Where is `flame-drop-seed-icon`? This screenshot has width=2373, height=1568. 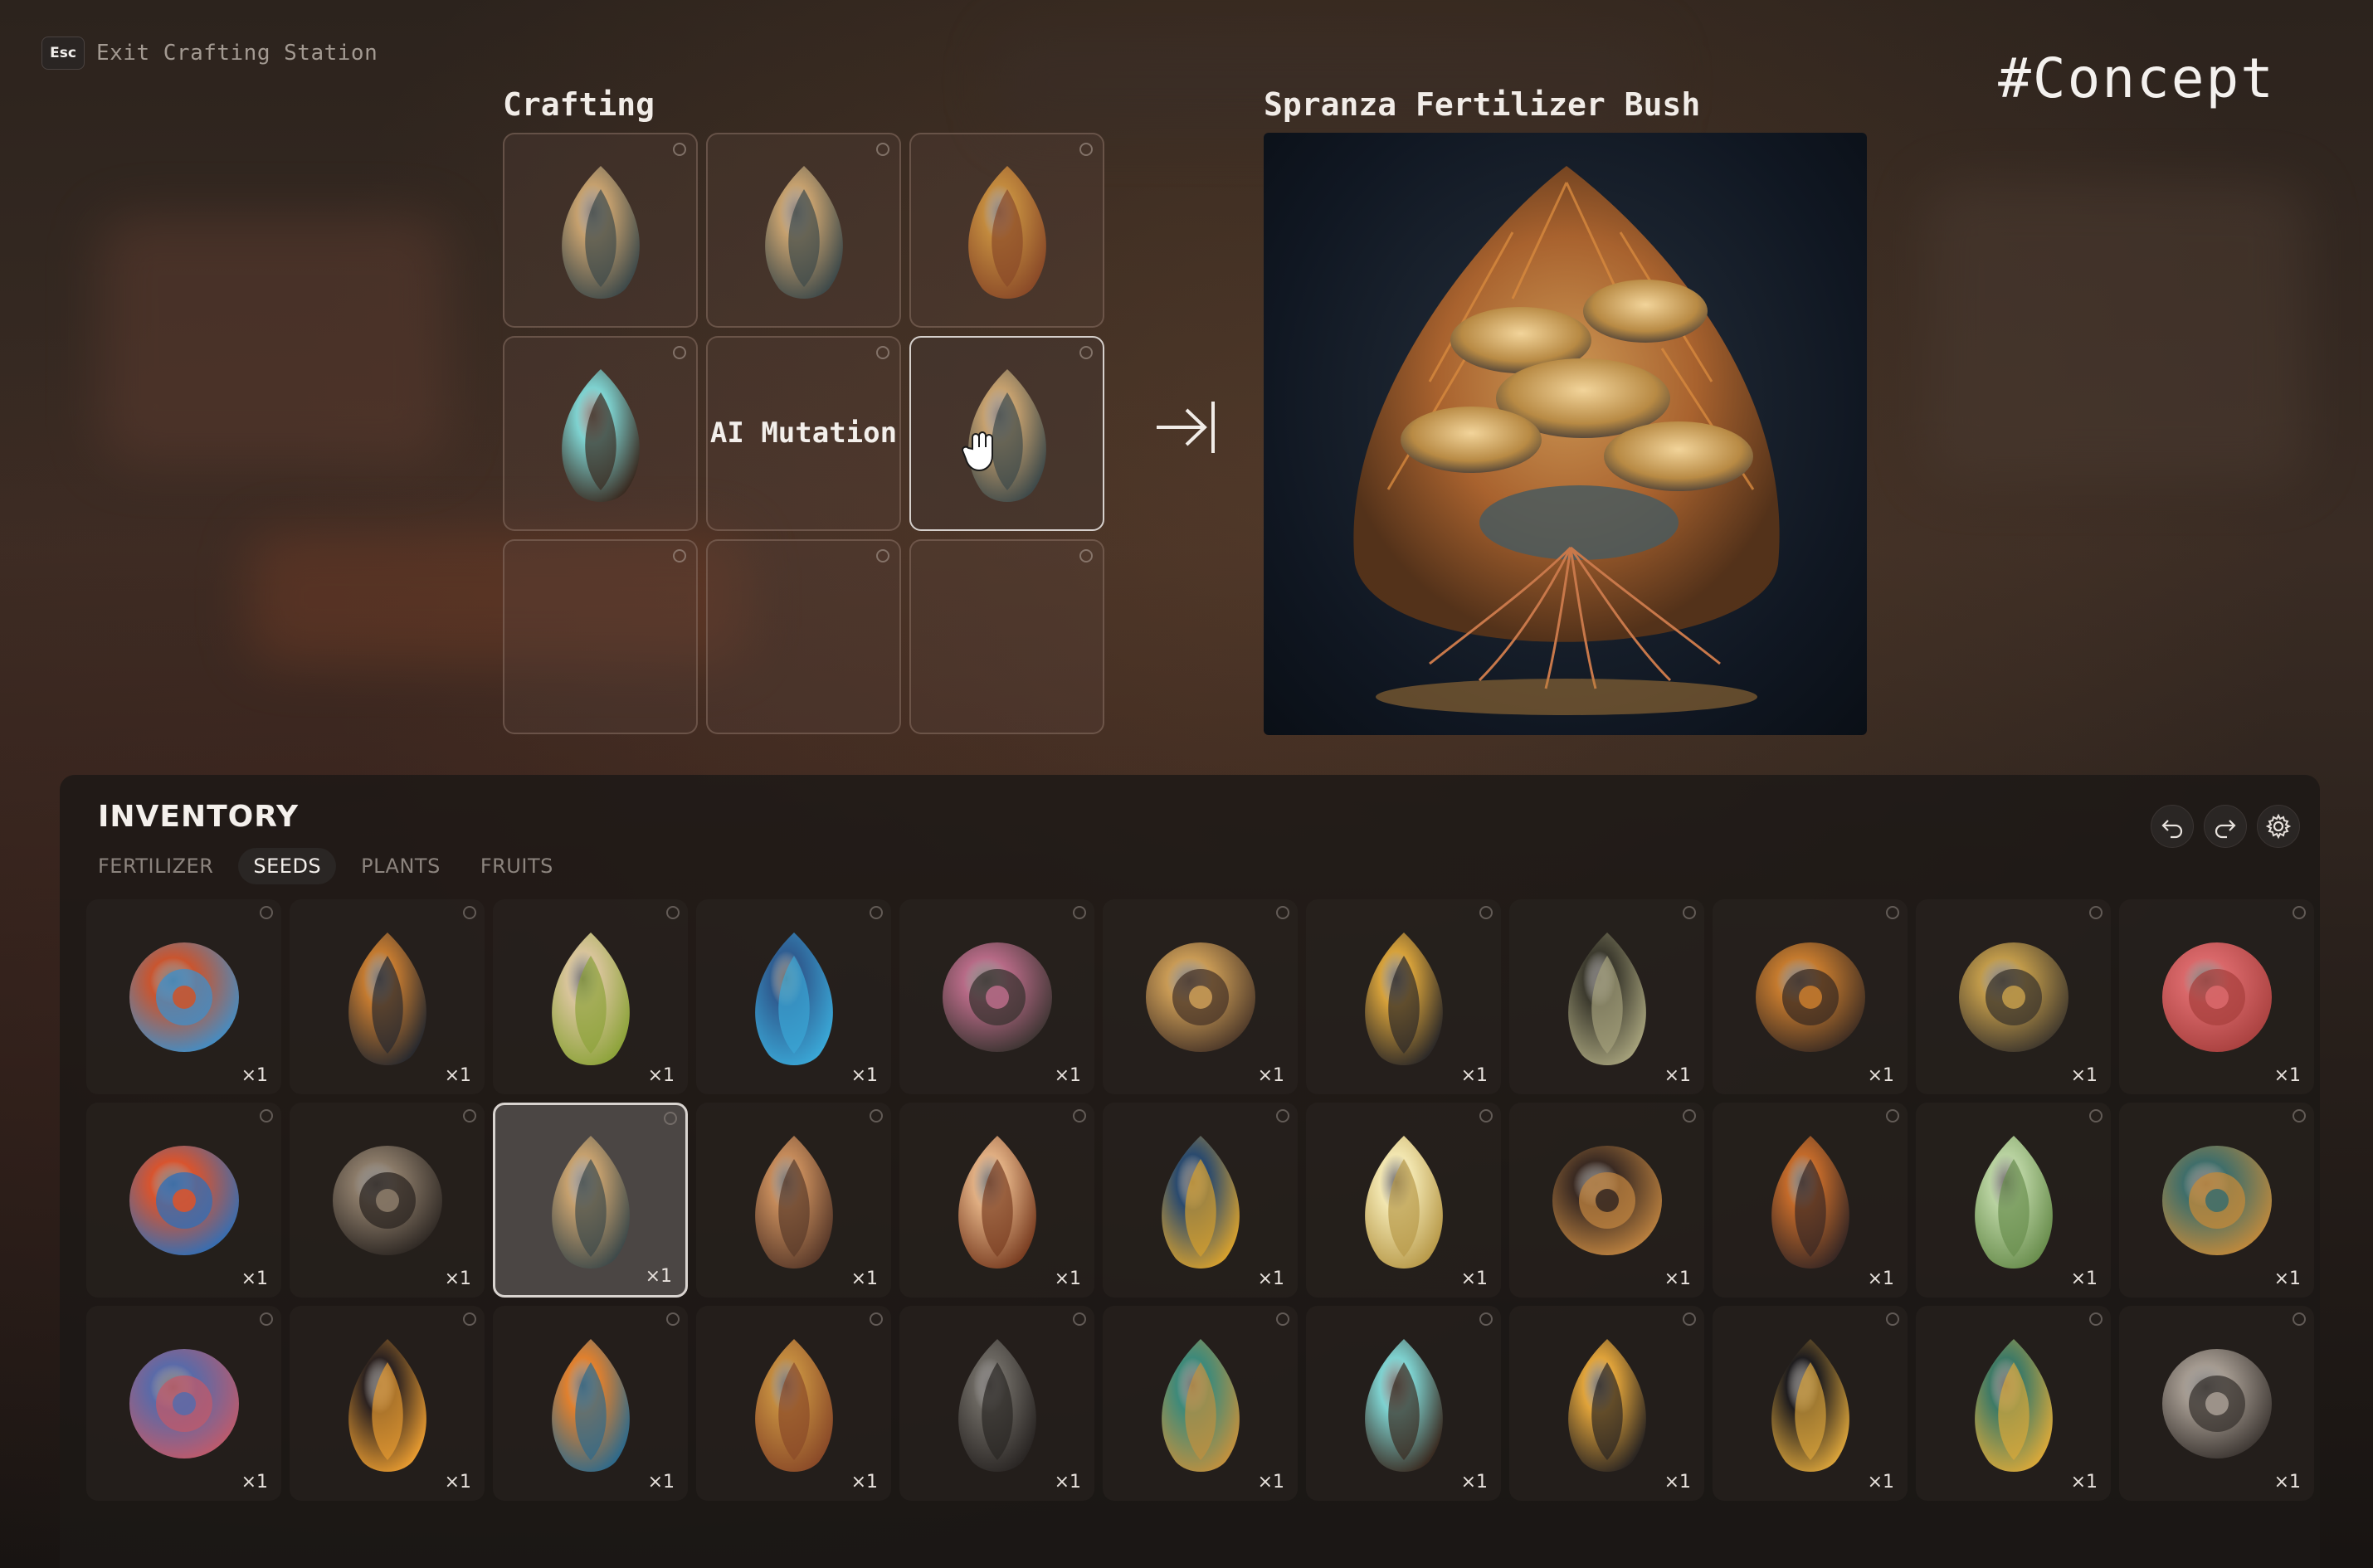
flame-drop-seed-icon is located at coordinates (387, 1405).